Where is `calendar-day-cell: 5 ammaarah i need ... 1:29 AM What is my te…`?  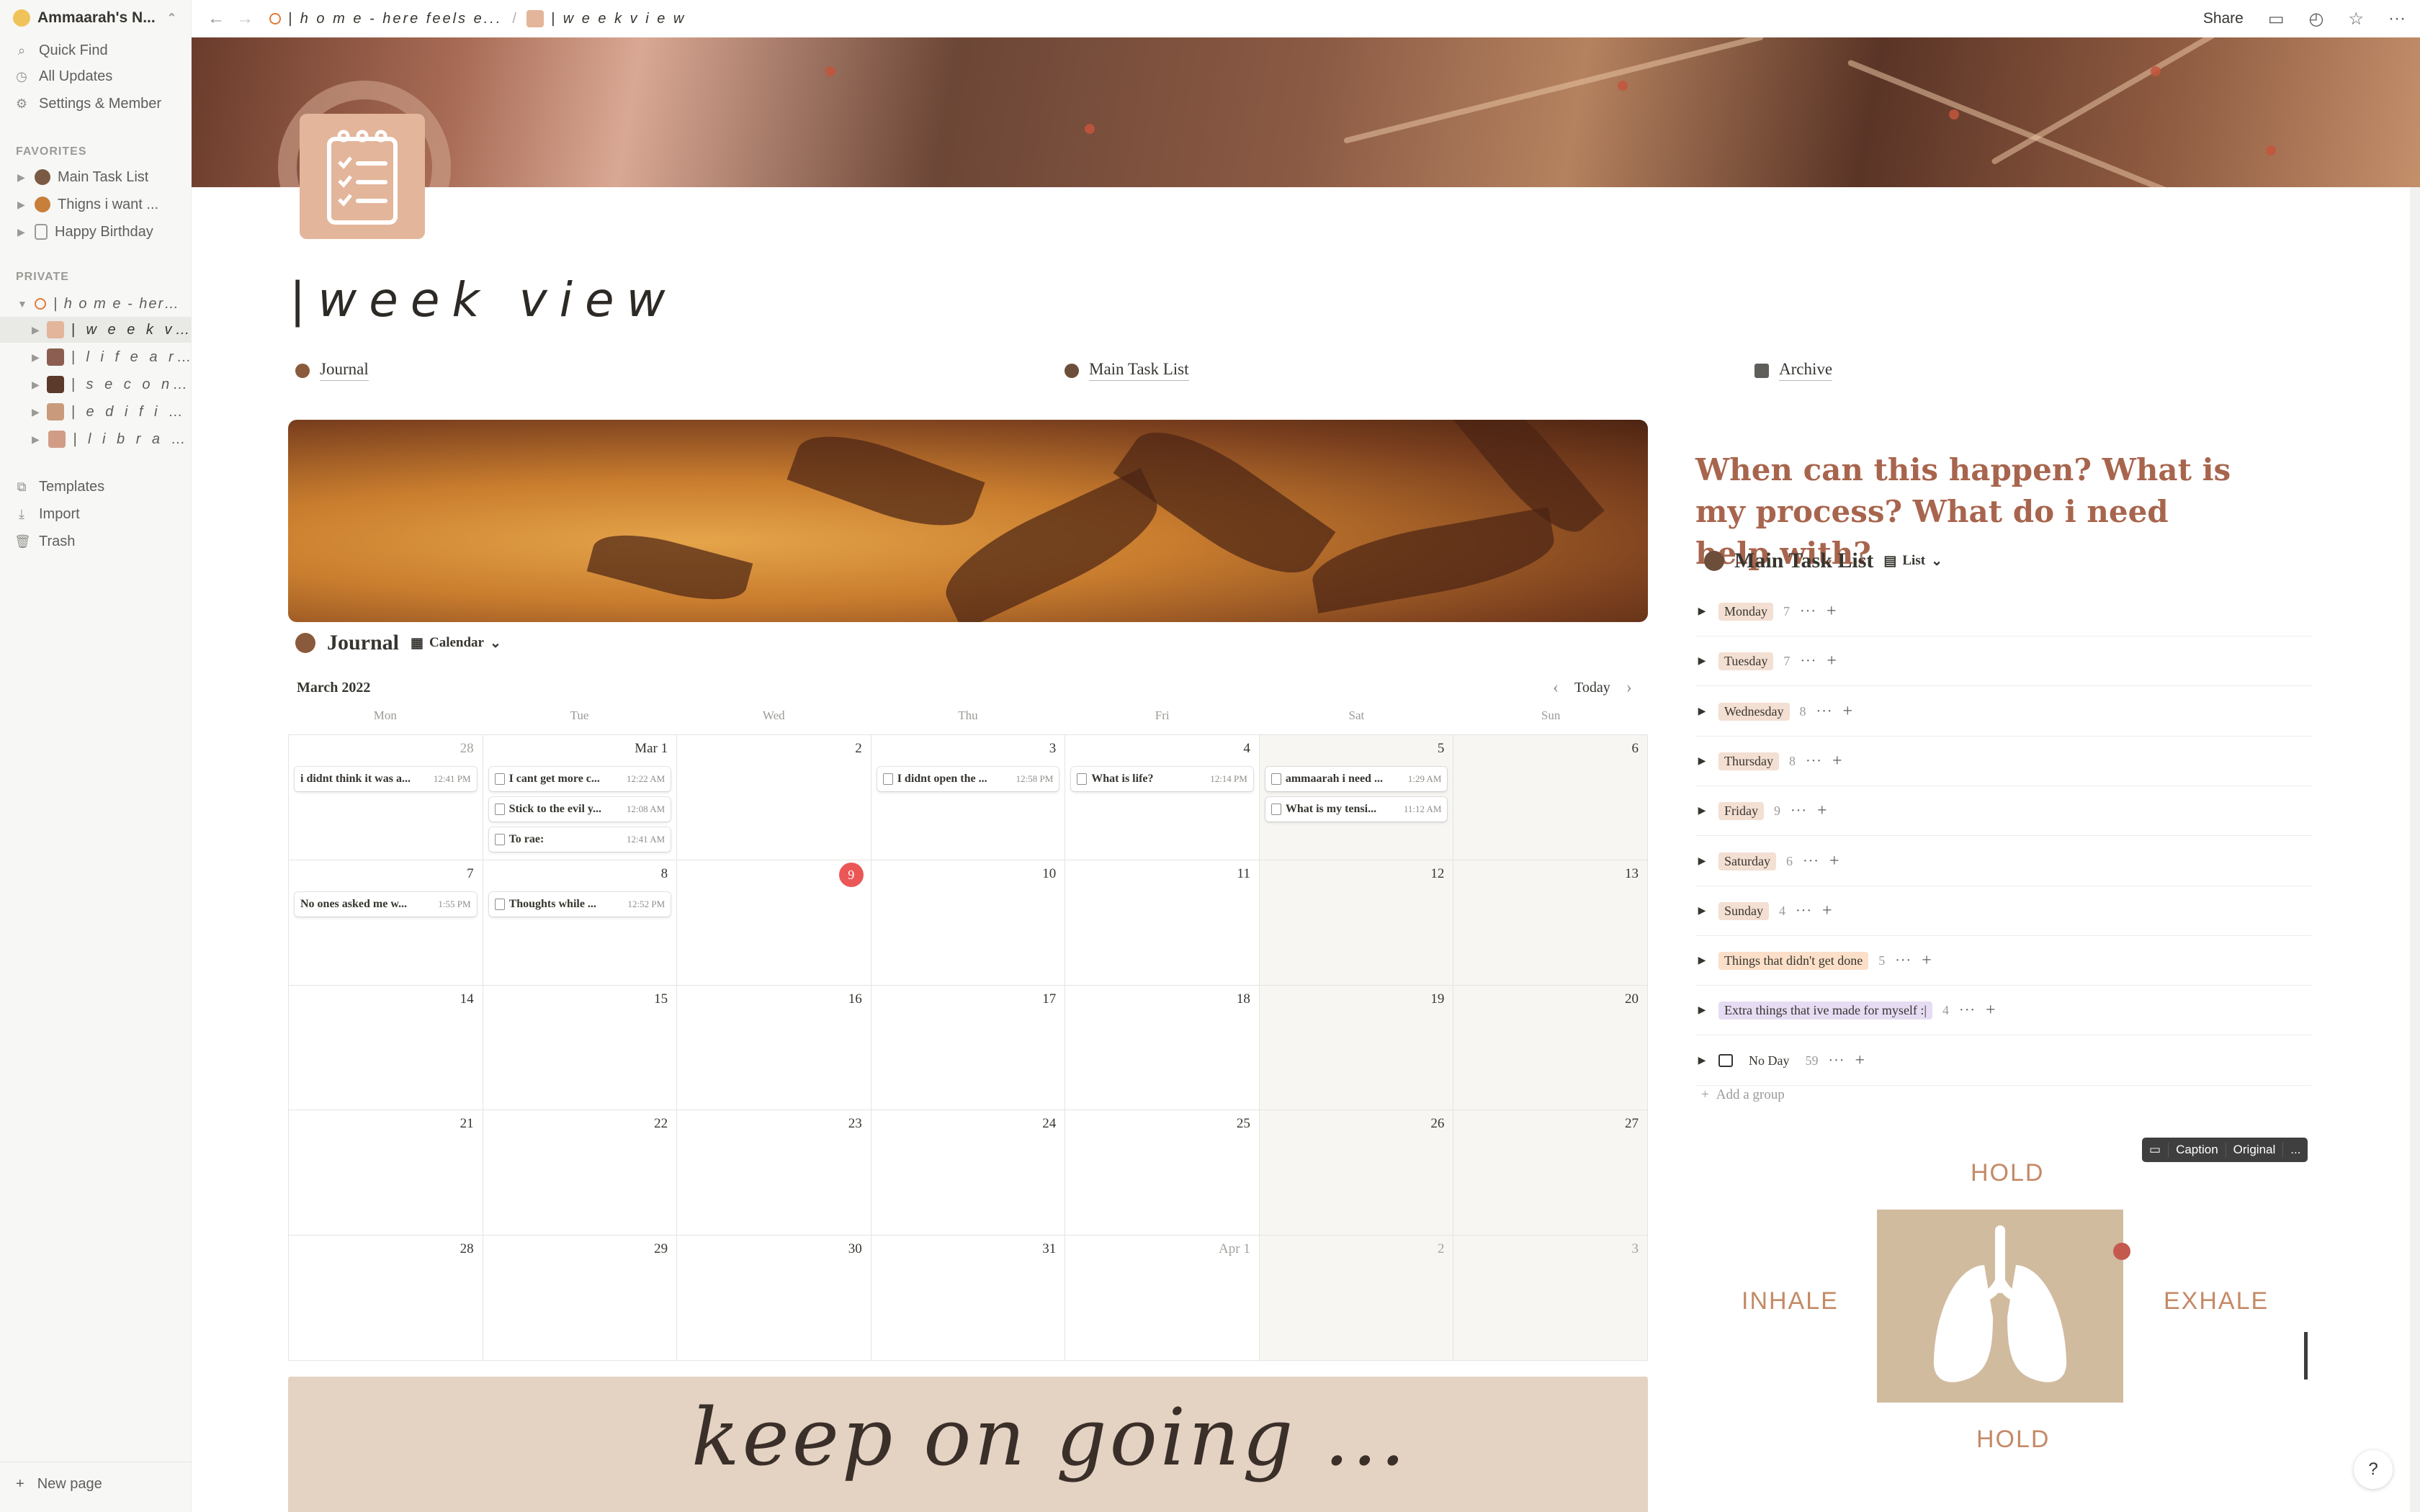
calendar-day-cell: 5 ammaarah i need ... 1:29 AM What is my te… is located at coordinates (1356, 797).